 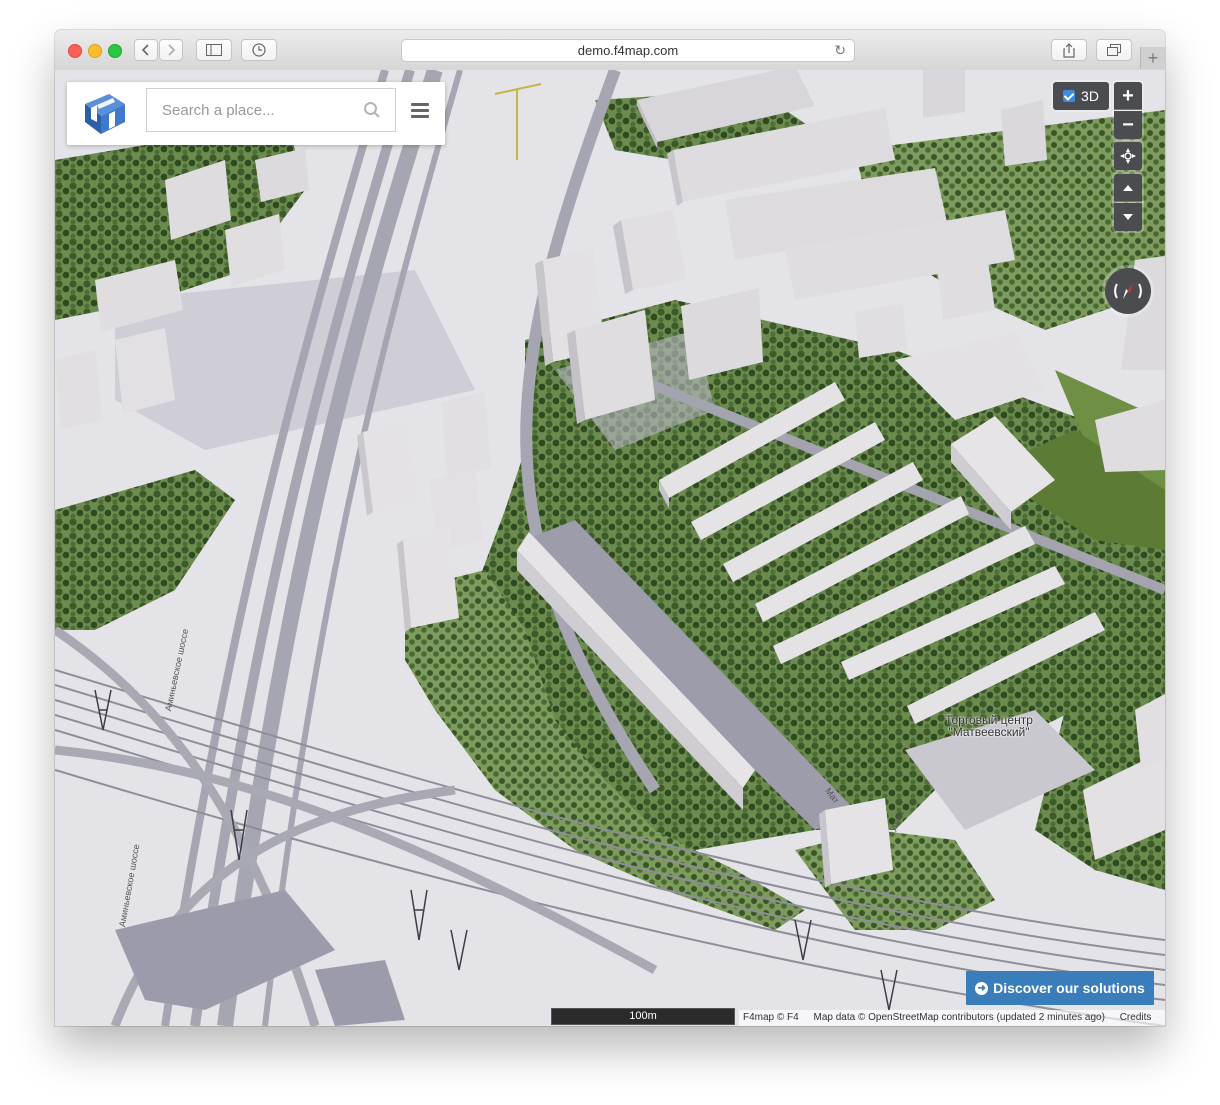 I want to click on discover-label: Discover our solutions, so click(x=1069, y=988).